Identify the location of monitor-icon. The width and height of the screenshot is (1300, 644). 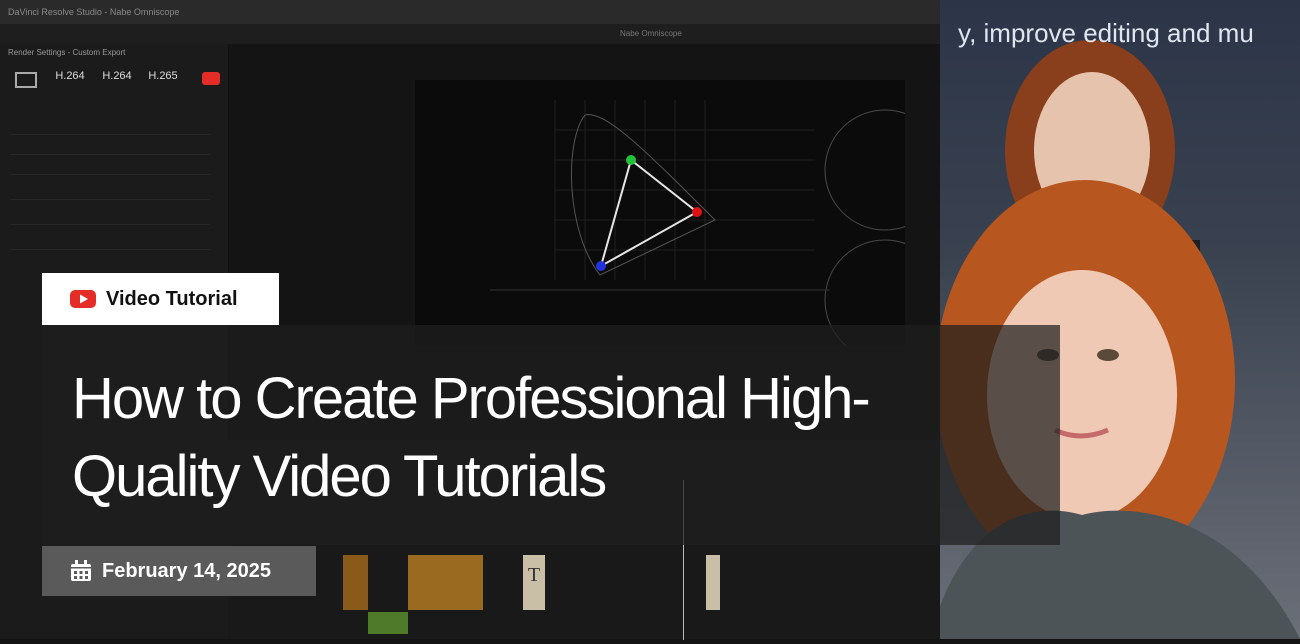
(26, 80).